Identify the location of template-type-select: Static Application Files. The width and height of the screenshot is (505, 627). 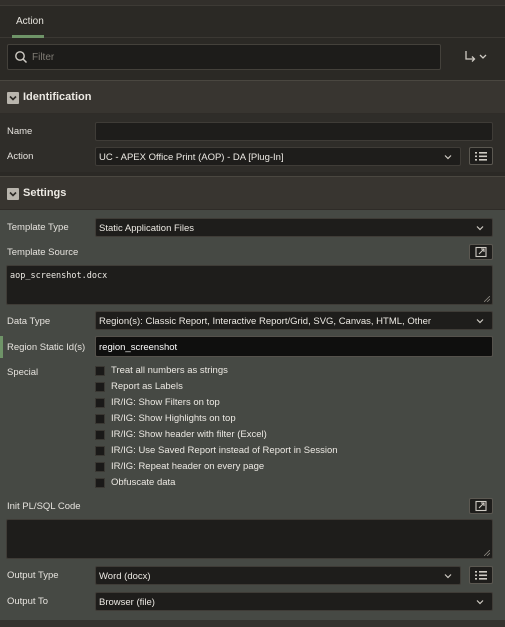
(294, 227).